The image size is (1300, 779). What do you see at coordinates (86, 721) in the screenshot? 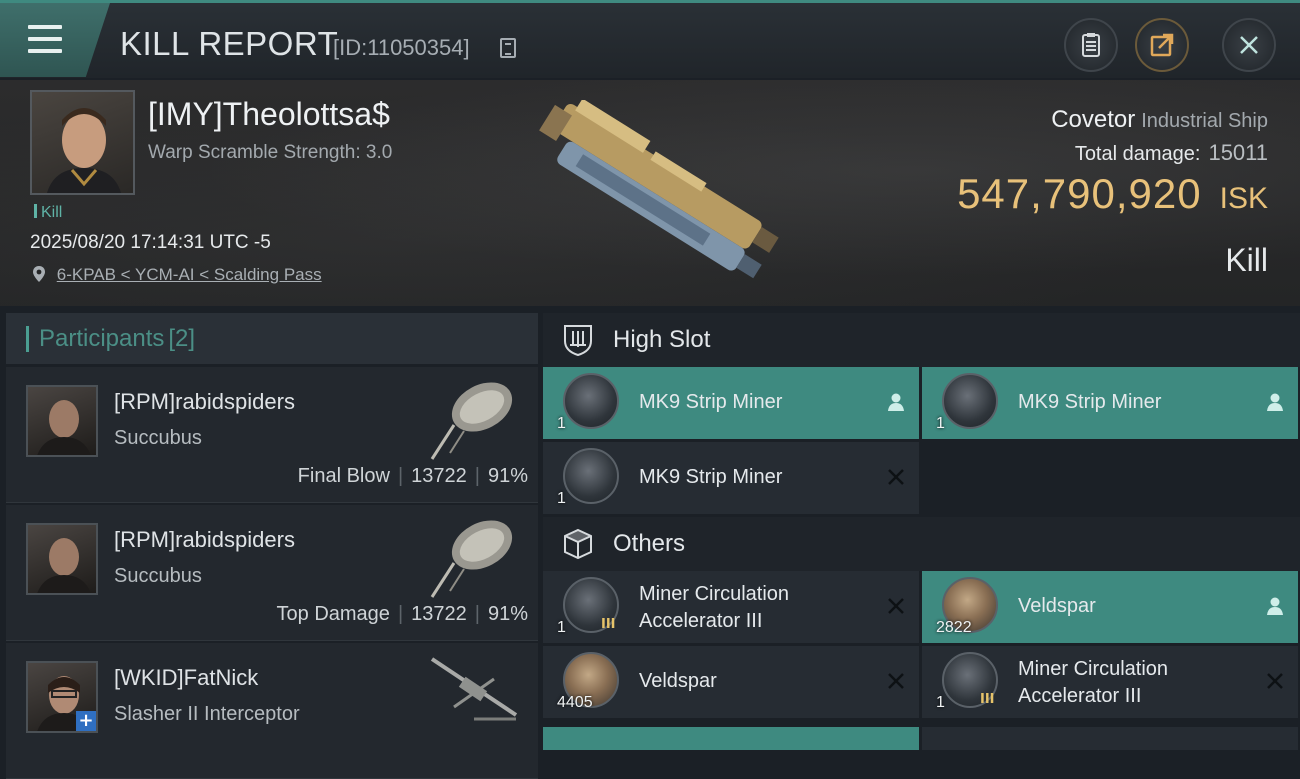
I see `plus-badge-icon: +` at bounding box center [86, 721].